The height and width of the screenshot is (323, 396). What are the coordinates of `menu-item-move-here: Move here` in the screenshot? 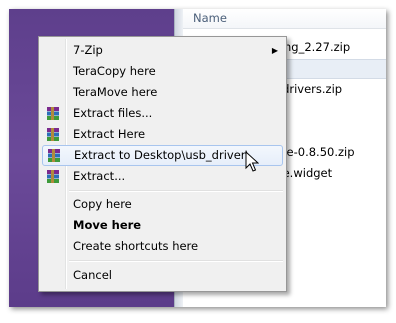 It's located at (162, 225).